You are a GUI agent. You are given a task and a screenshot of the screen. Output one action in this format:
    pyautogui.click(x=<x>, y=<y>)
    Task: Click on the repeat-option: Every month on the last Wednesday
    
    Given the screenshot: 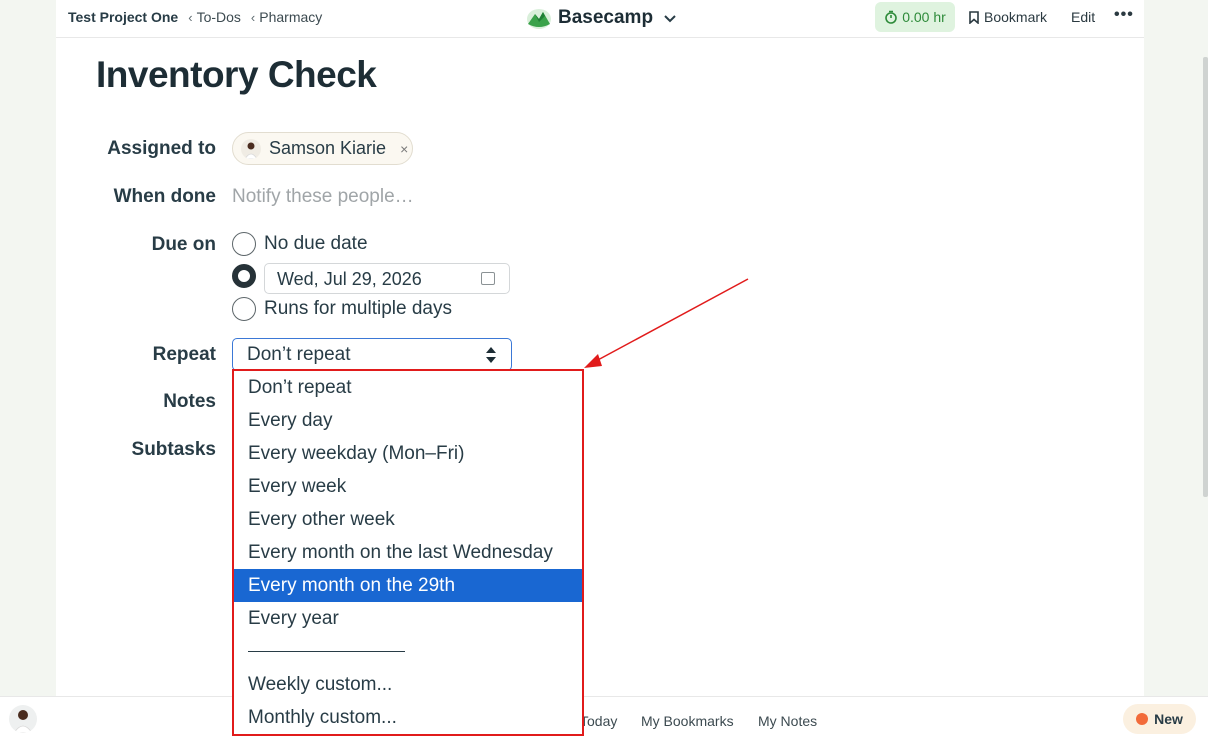 What is the action you would take?
    pyautogui.click(x=408, y=552)
    